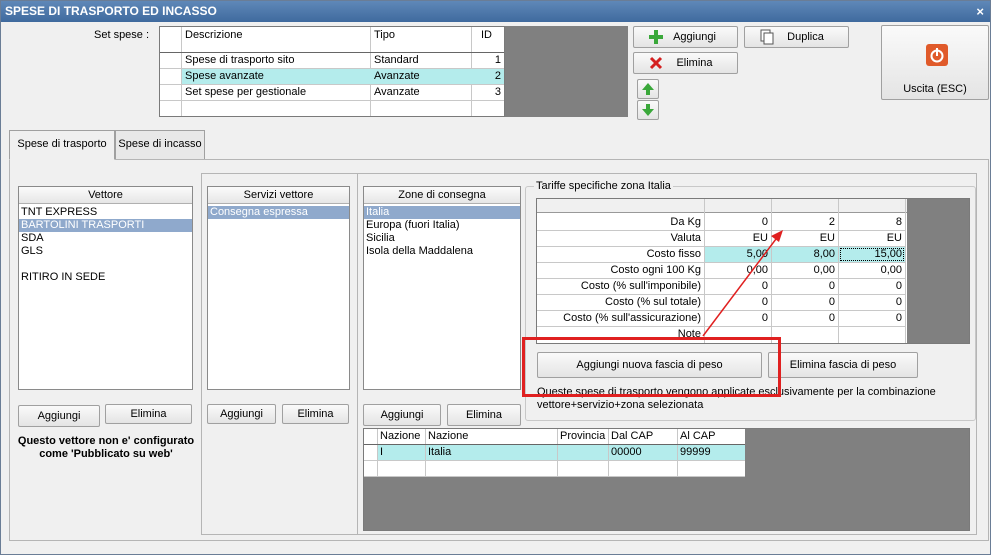  I want to click on tariffa-label: Da Kg, so click(685, 222).